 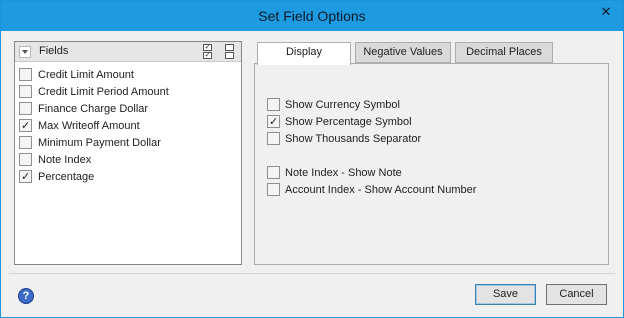 What do you see at coordinates (348, 121) in the screenshot?
I see `option-label: Show Percentage Symbol` at bounding box center [348, 121].